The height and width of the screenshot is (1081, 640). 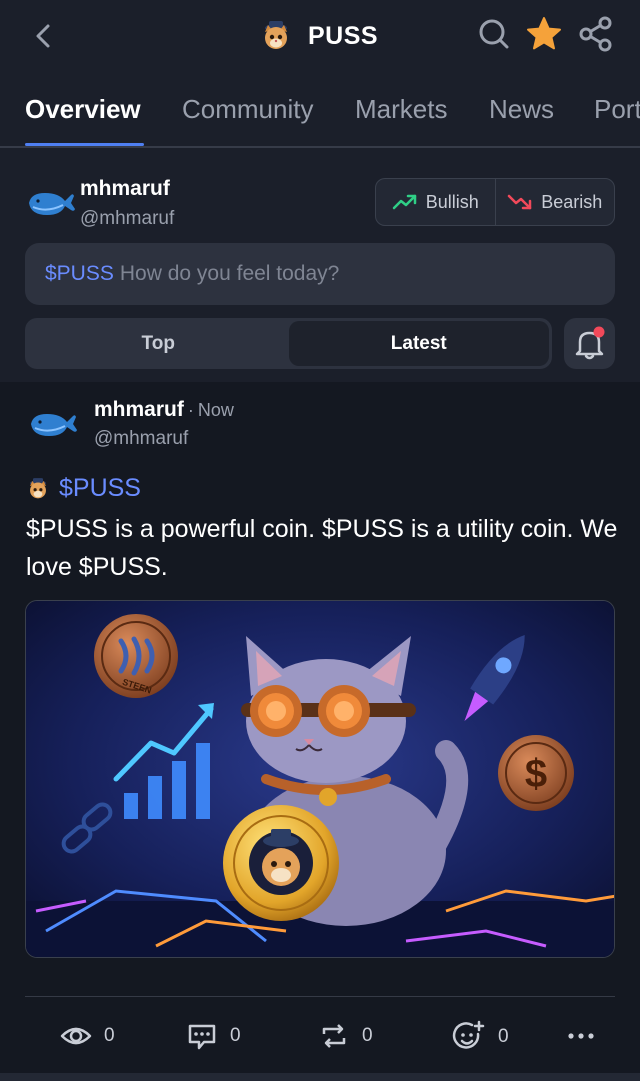 What do you see at coordinates (536, 774) in the screenshot?
I see `dollar-coin-symbol: $` at bounding box center [536, 774].